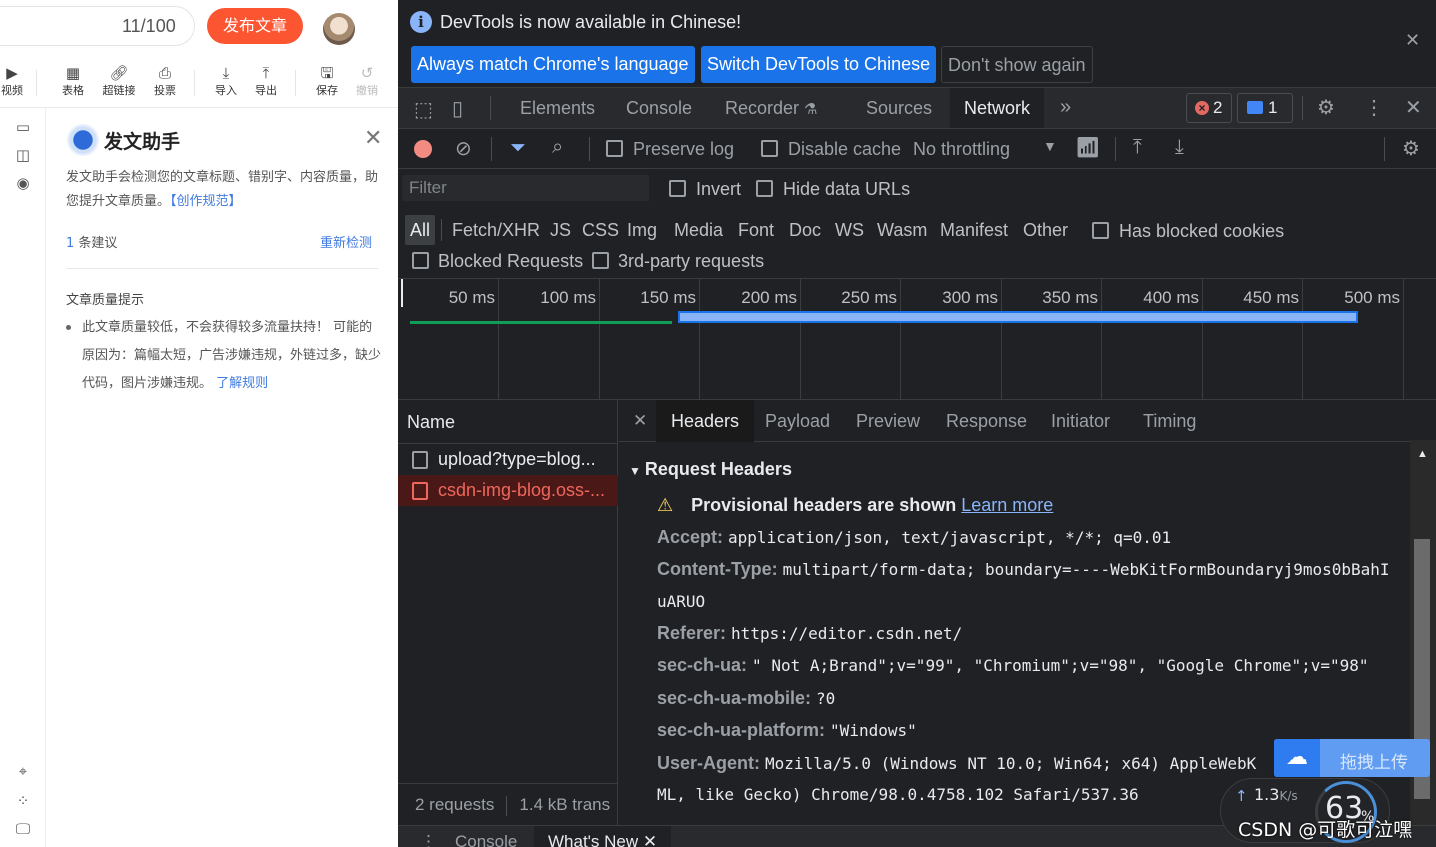  Describe the element at coordinates (402, 293) in the screenshot. I see `timeline-start-marker` at that location.